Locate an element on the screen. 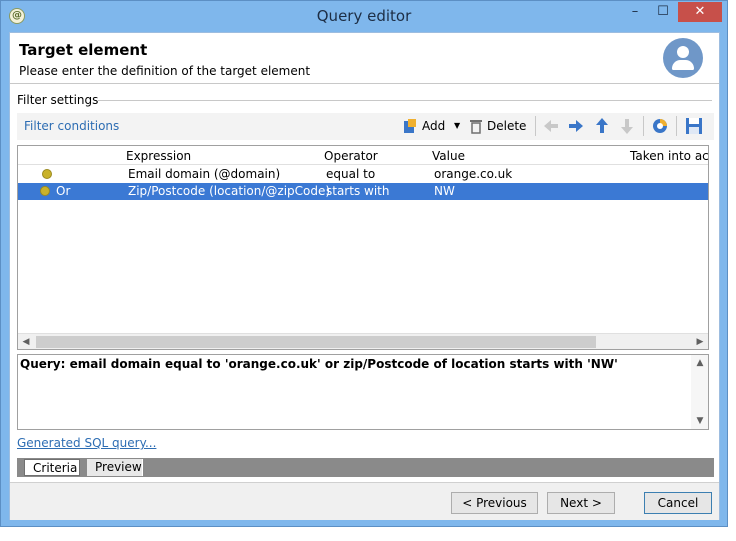 The width and height of the screenshot is (736, 541). column-header-value: Value is located at coordinates (448, 156).